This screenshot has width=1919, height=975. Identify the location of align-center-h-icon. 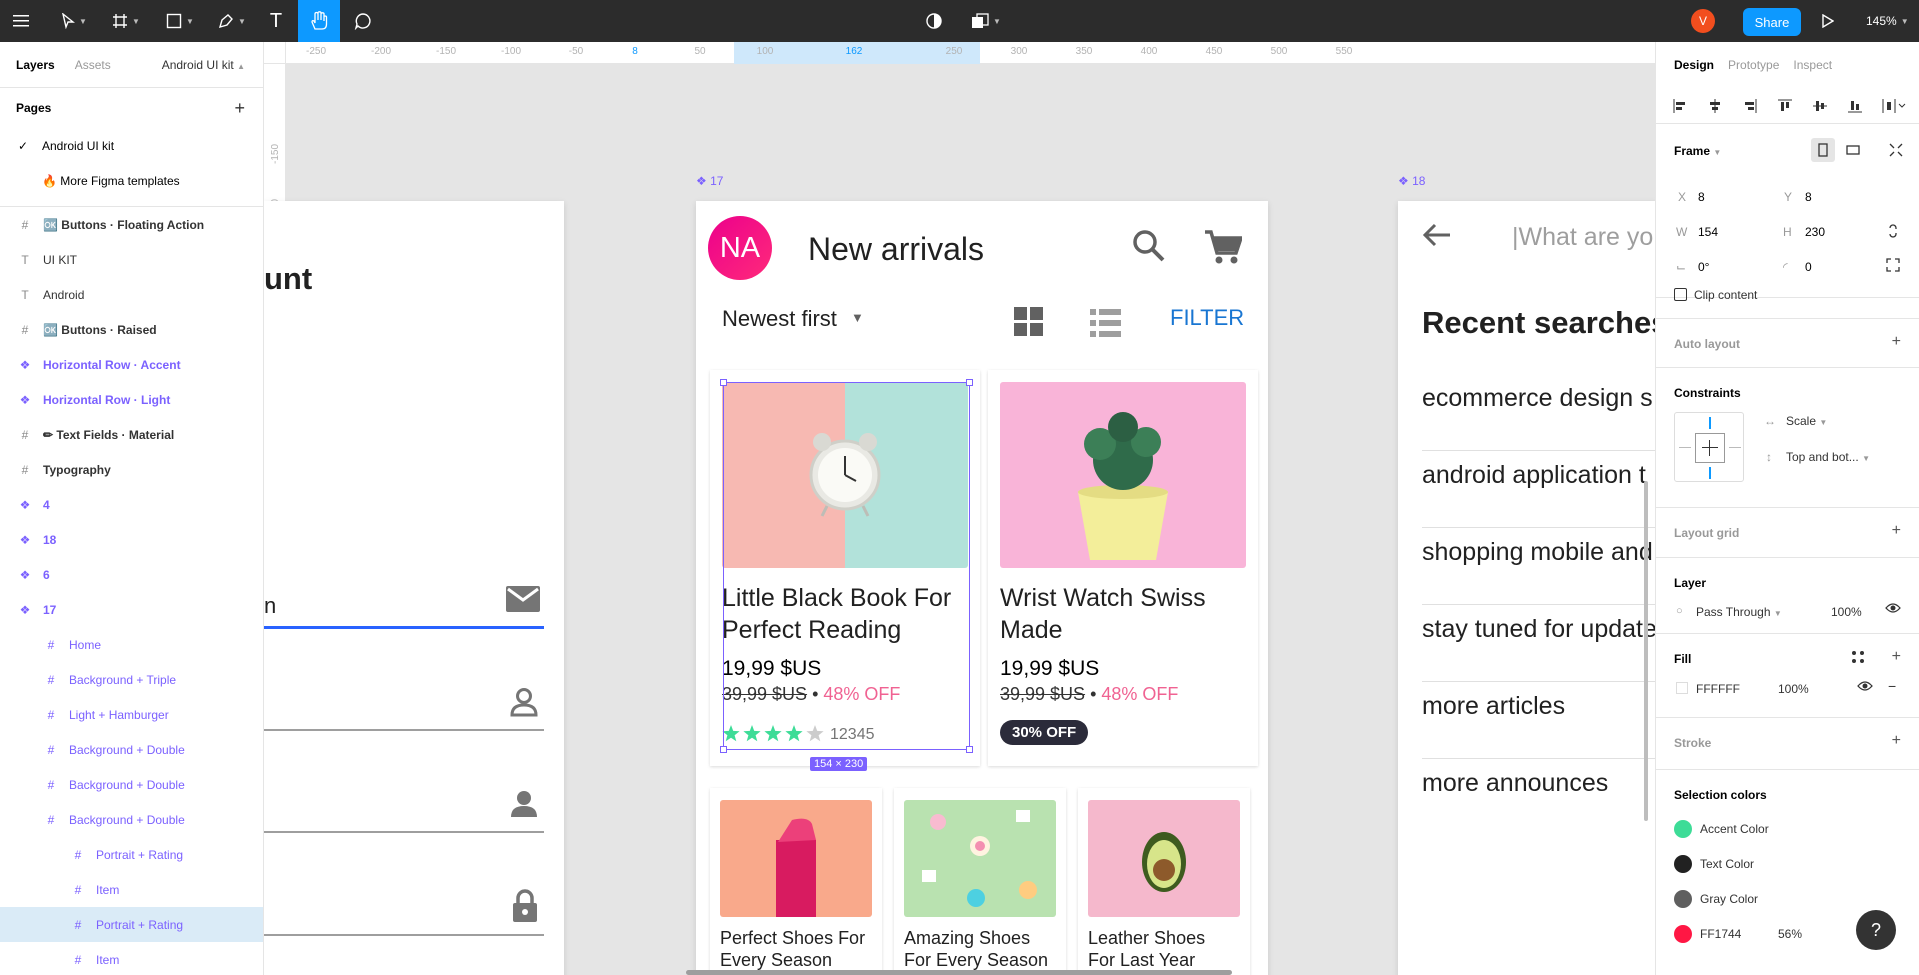
(1715, 106).